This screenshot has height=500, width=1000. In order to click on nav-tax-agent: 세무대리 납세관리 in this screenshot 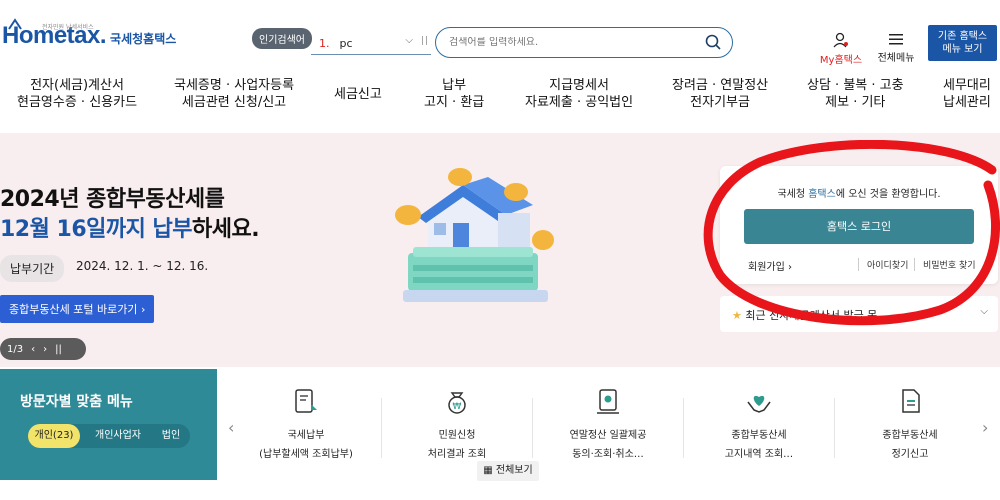, I will do `click(967, 94)`.